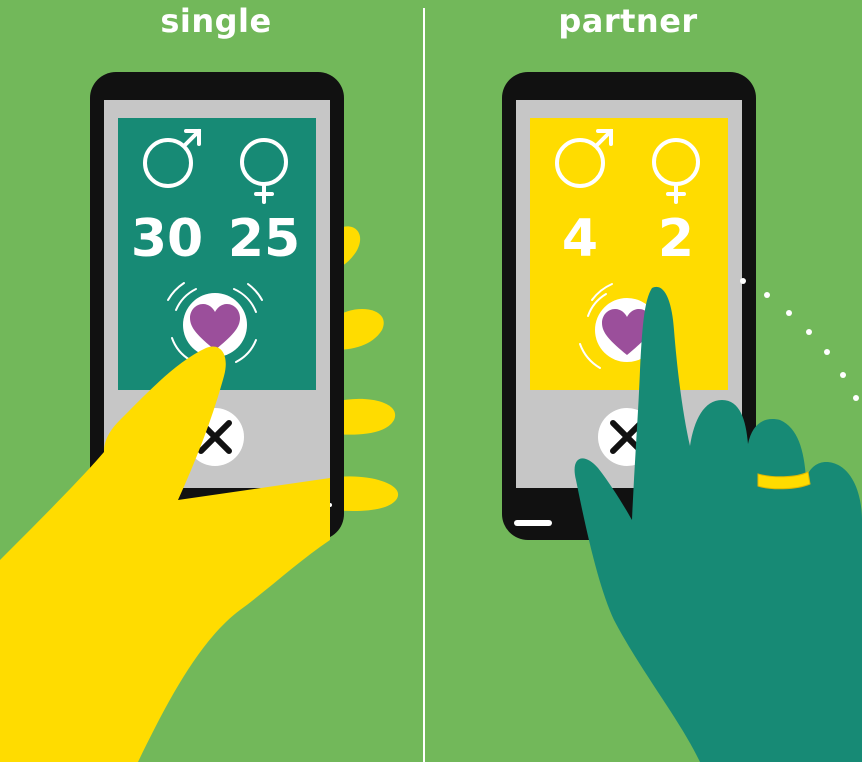  Describe the element at coordinates (799, 339) in the screenshot. I see `motion-trail` at that location.